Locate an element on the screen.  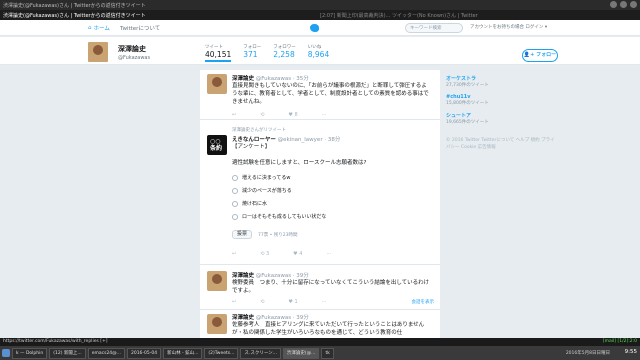
maximize-icon is located at coordinates (623, 4).